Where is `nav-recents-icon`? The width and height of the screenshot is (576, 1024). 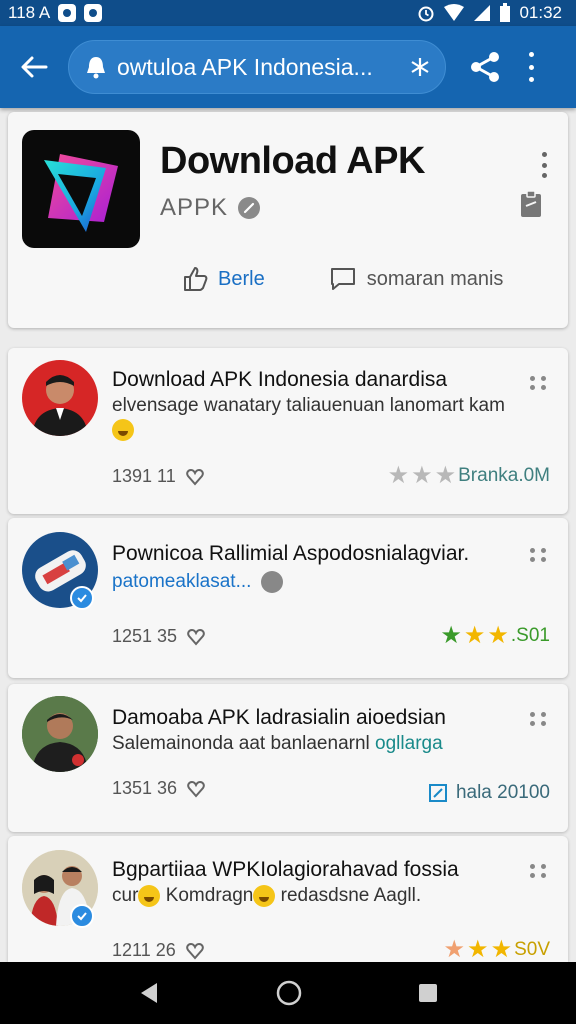 nav-recents-icon is located at coordinates (428, 993).